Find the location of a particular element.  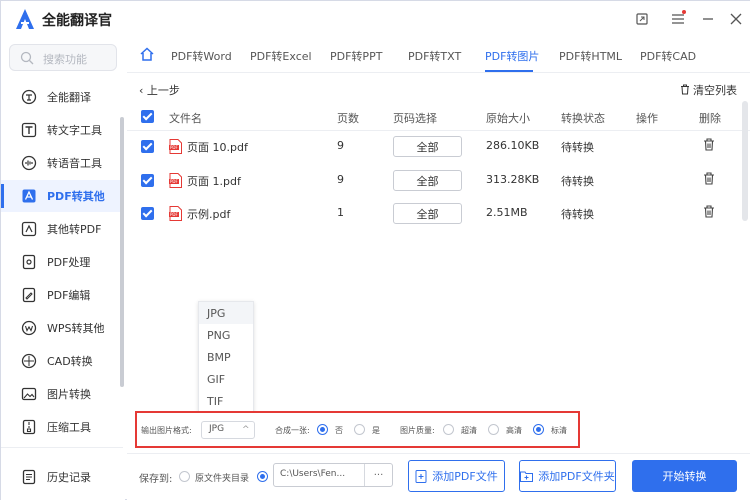

menu-icon is located at coordinates (678, 19).